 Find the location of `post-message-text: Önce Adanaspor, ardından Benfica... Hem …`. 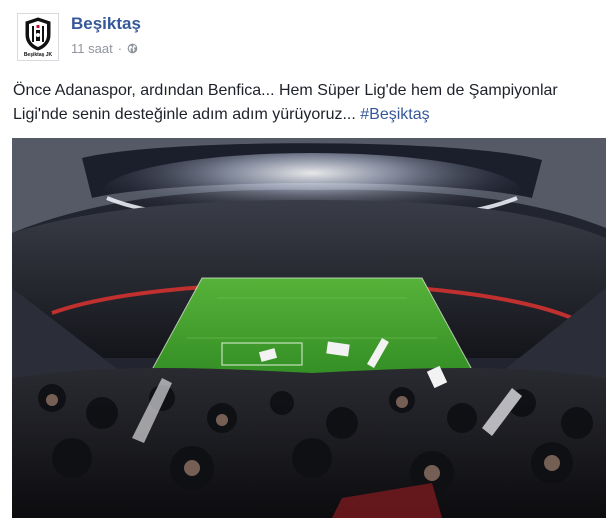

post-message-text: Önce Adanaspor, ardından Benfica... Hem … is located at coordinates (285, 102).